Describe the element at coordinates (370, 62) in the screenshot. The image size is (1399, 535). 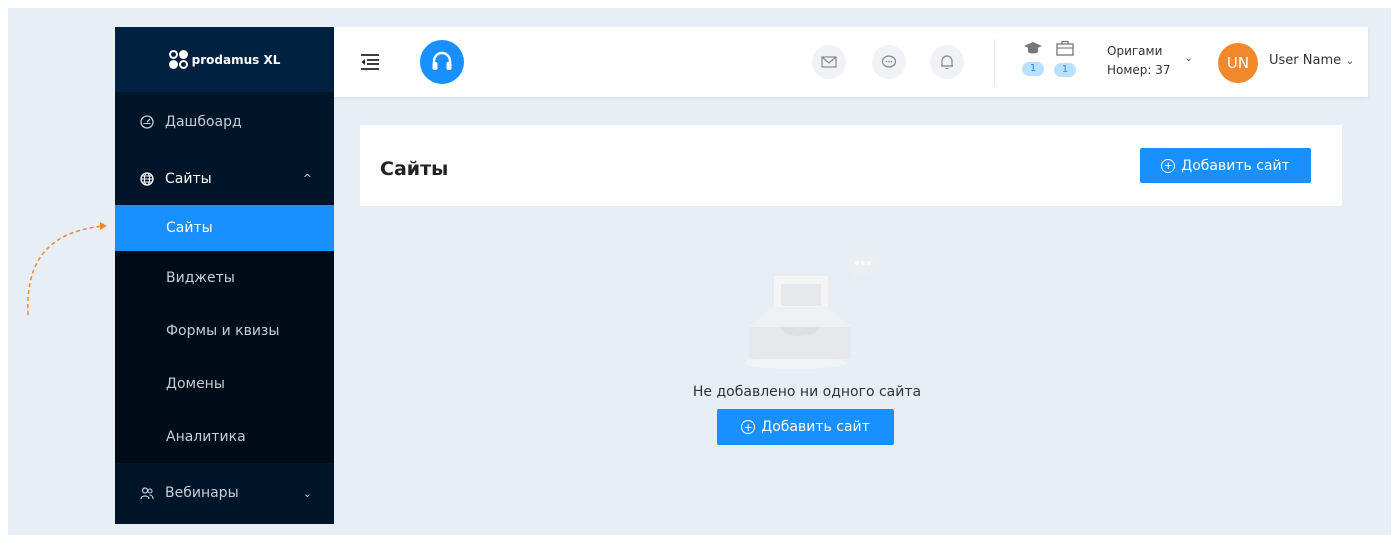
I see `menu-collapse-icon` at that location.